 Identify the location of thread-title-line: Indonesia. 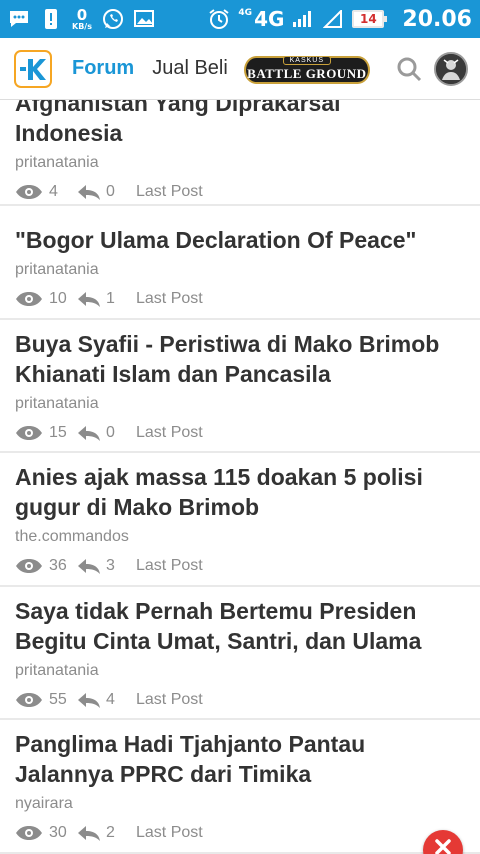
(69, 133).